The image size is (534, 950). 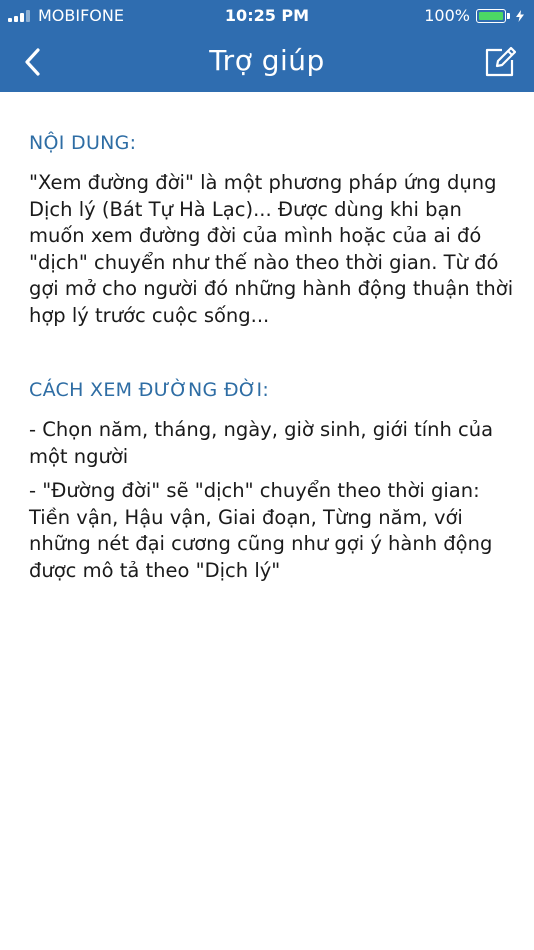 I want to click on section-heading-how-to: CÁCH XEM ĐƯỜNG ĐỜI:, so click(x=149, y=390).